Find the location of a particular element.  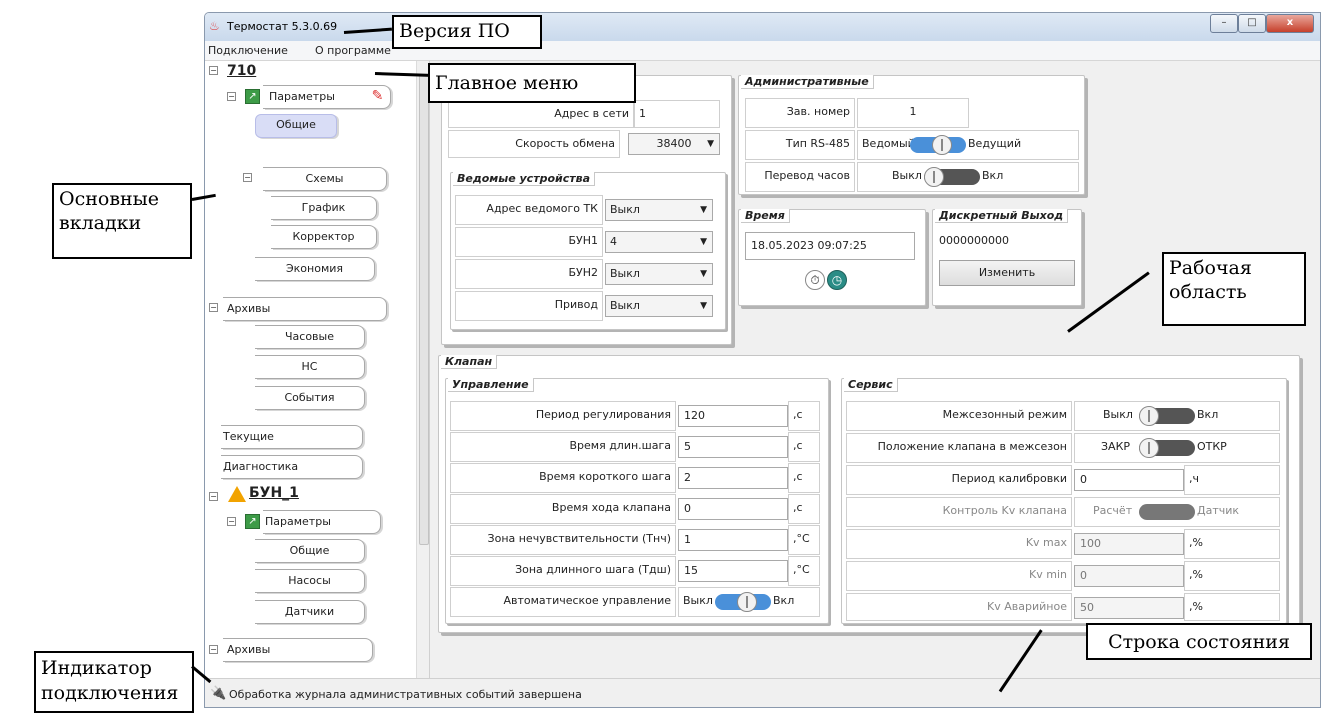

interseason-on-label: Вкл is located at coordinates (1208, 414).